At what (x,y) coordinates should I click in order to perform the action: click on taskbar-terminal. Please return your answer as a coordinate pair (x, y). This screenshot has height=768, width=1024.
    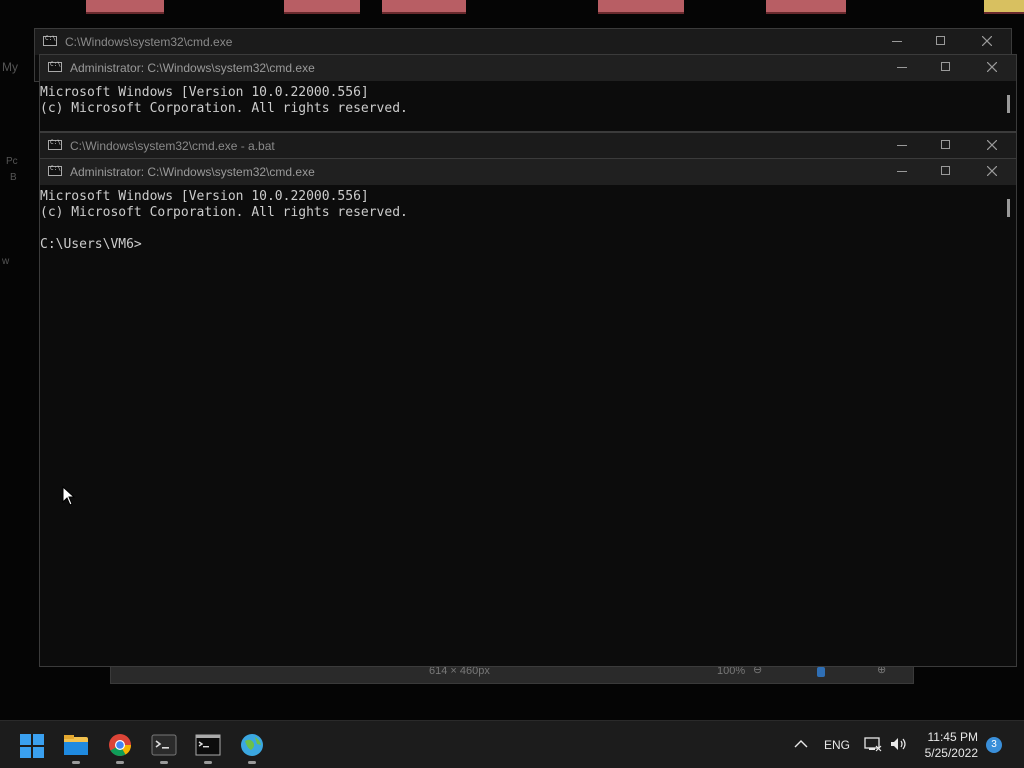
    Looking at the image, I should click on (164, 746).